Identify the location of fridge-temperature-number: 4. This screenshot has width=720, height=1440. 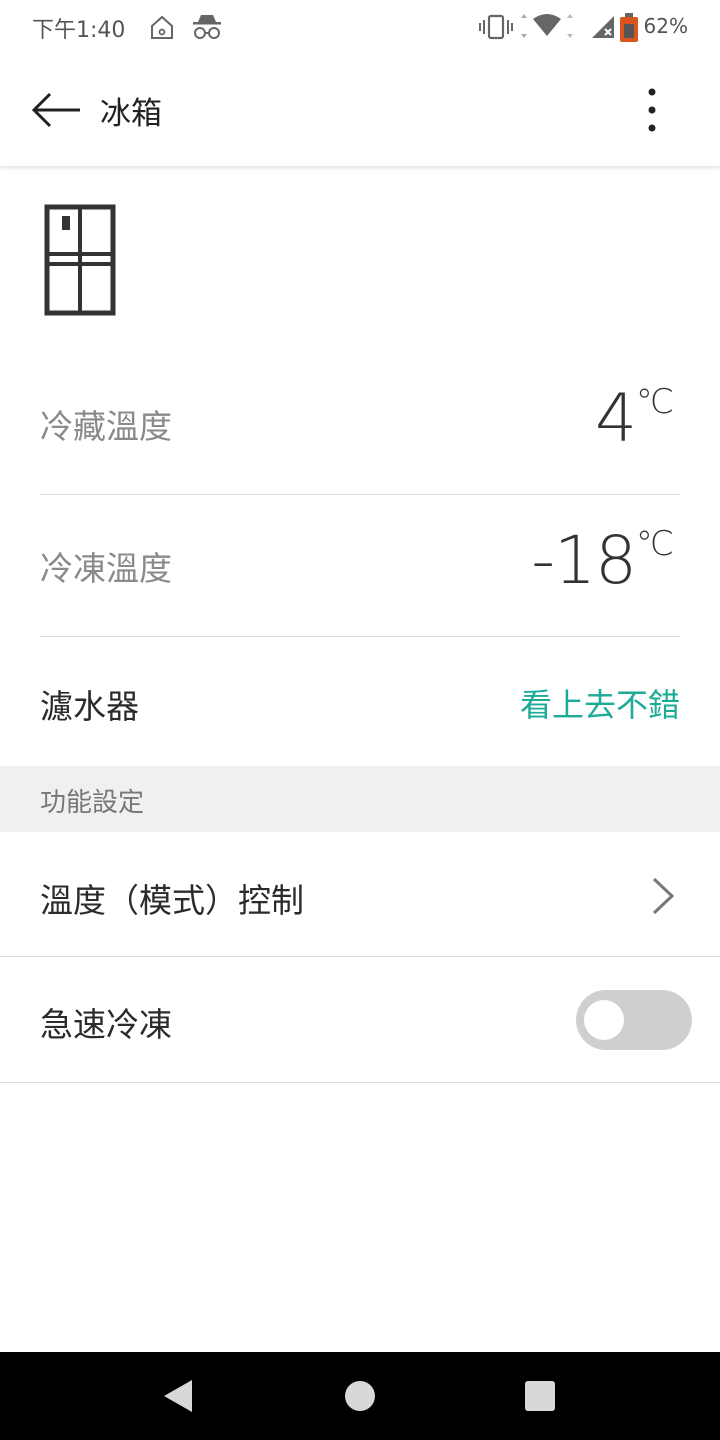
(616, 418).